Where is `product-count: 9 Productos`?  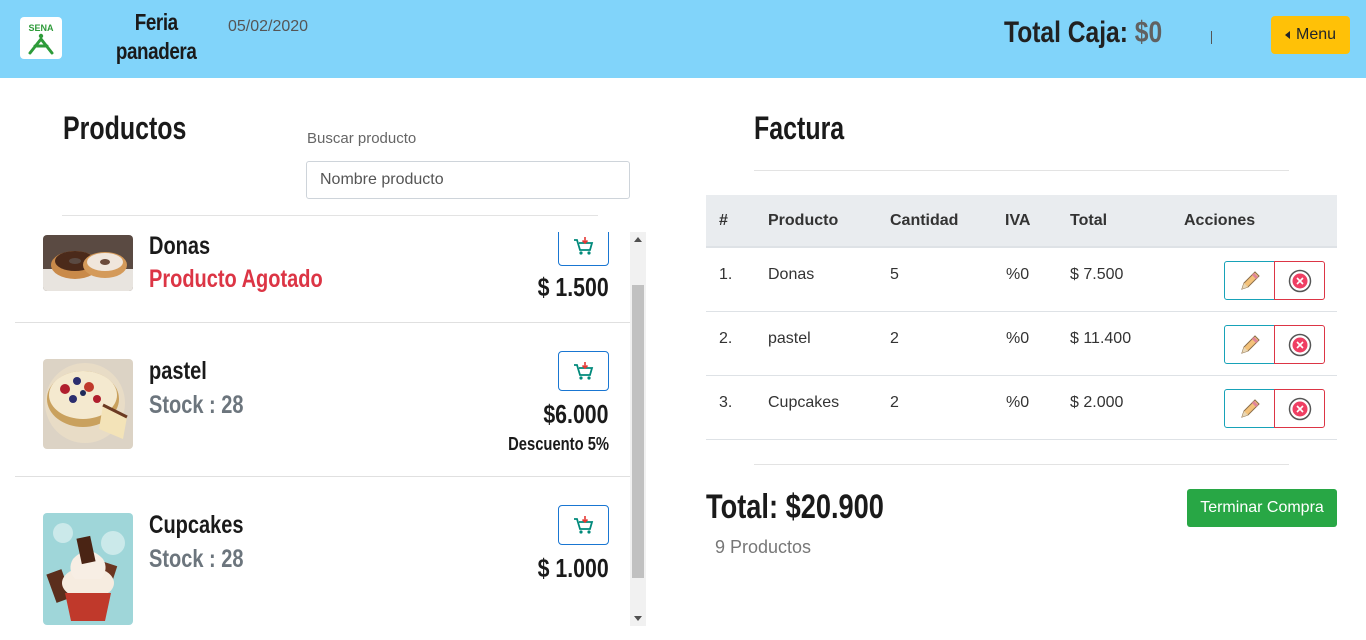 product-count: 9 Productos is located at coordinates (763, 547).